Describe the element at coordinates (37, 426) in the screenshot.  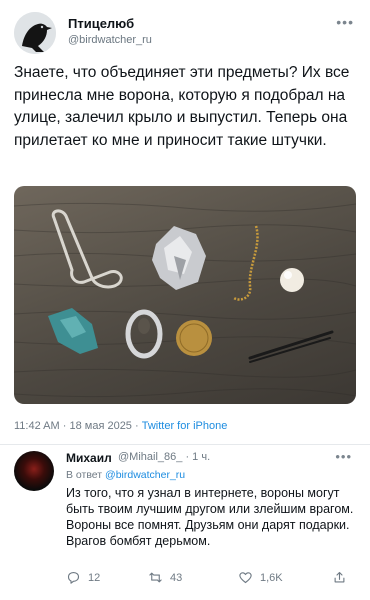
I see `tweet-time: 11:42 AM` at that location.